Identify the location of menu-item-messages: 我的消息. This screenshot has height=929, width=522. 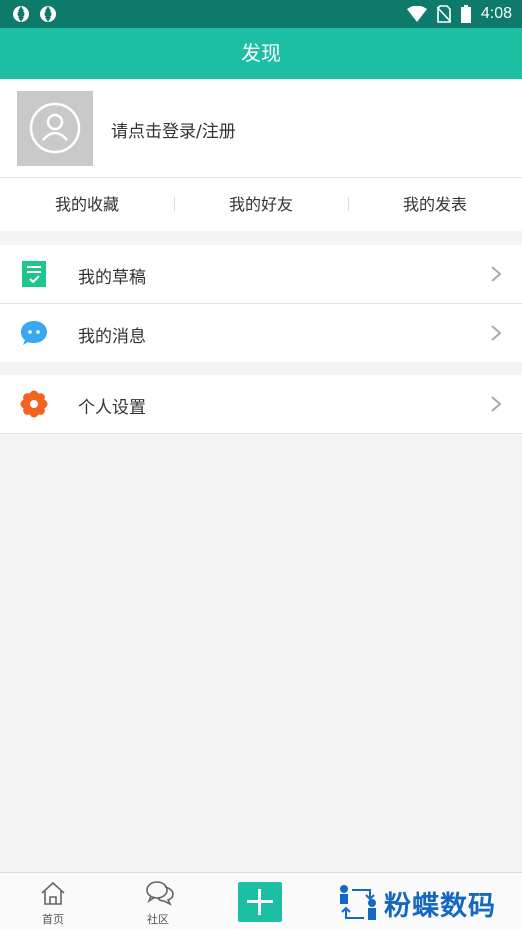
(261, 333).